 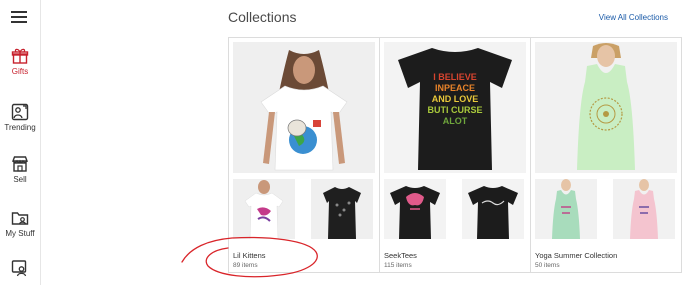 I want to click on view-all-collections-link: View All Collections, so click(x=633, y=17).